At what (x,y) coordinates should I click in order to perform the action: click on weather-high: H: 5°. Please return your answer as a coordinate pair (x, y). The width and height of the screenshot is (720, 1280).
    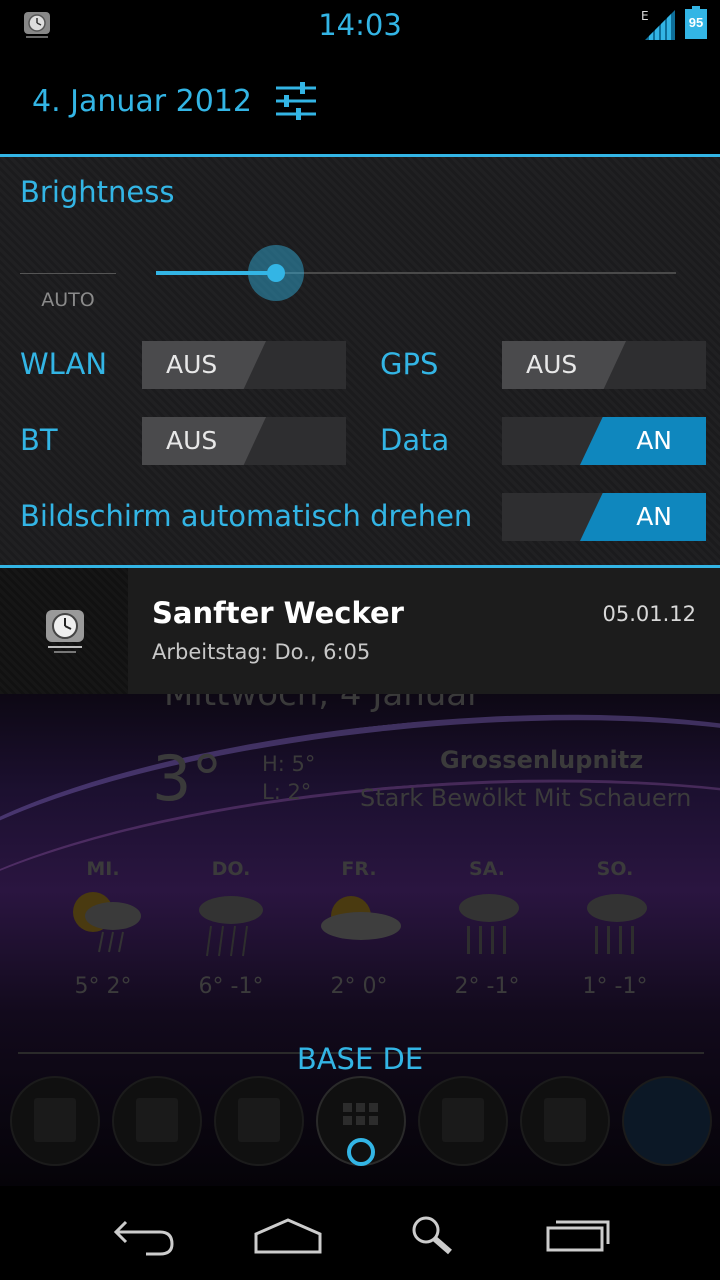
    Looking at the image, I should click on (289, 764).